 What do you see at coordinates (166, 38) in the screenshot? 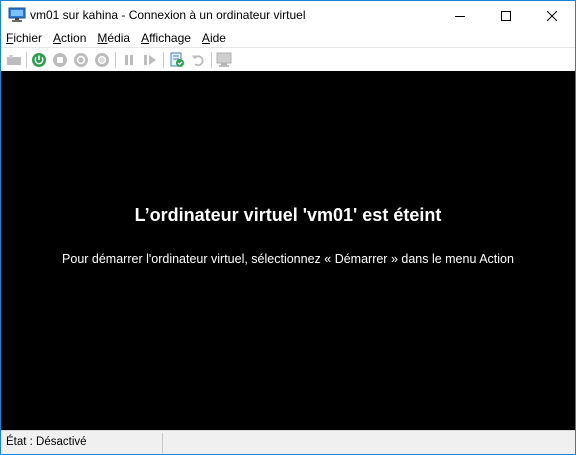
I see `menu-affichage: Affichage` at bounding box center [166, 38].